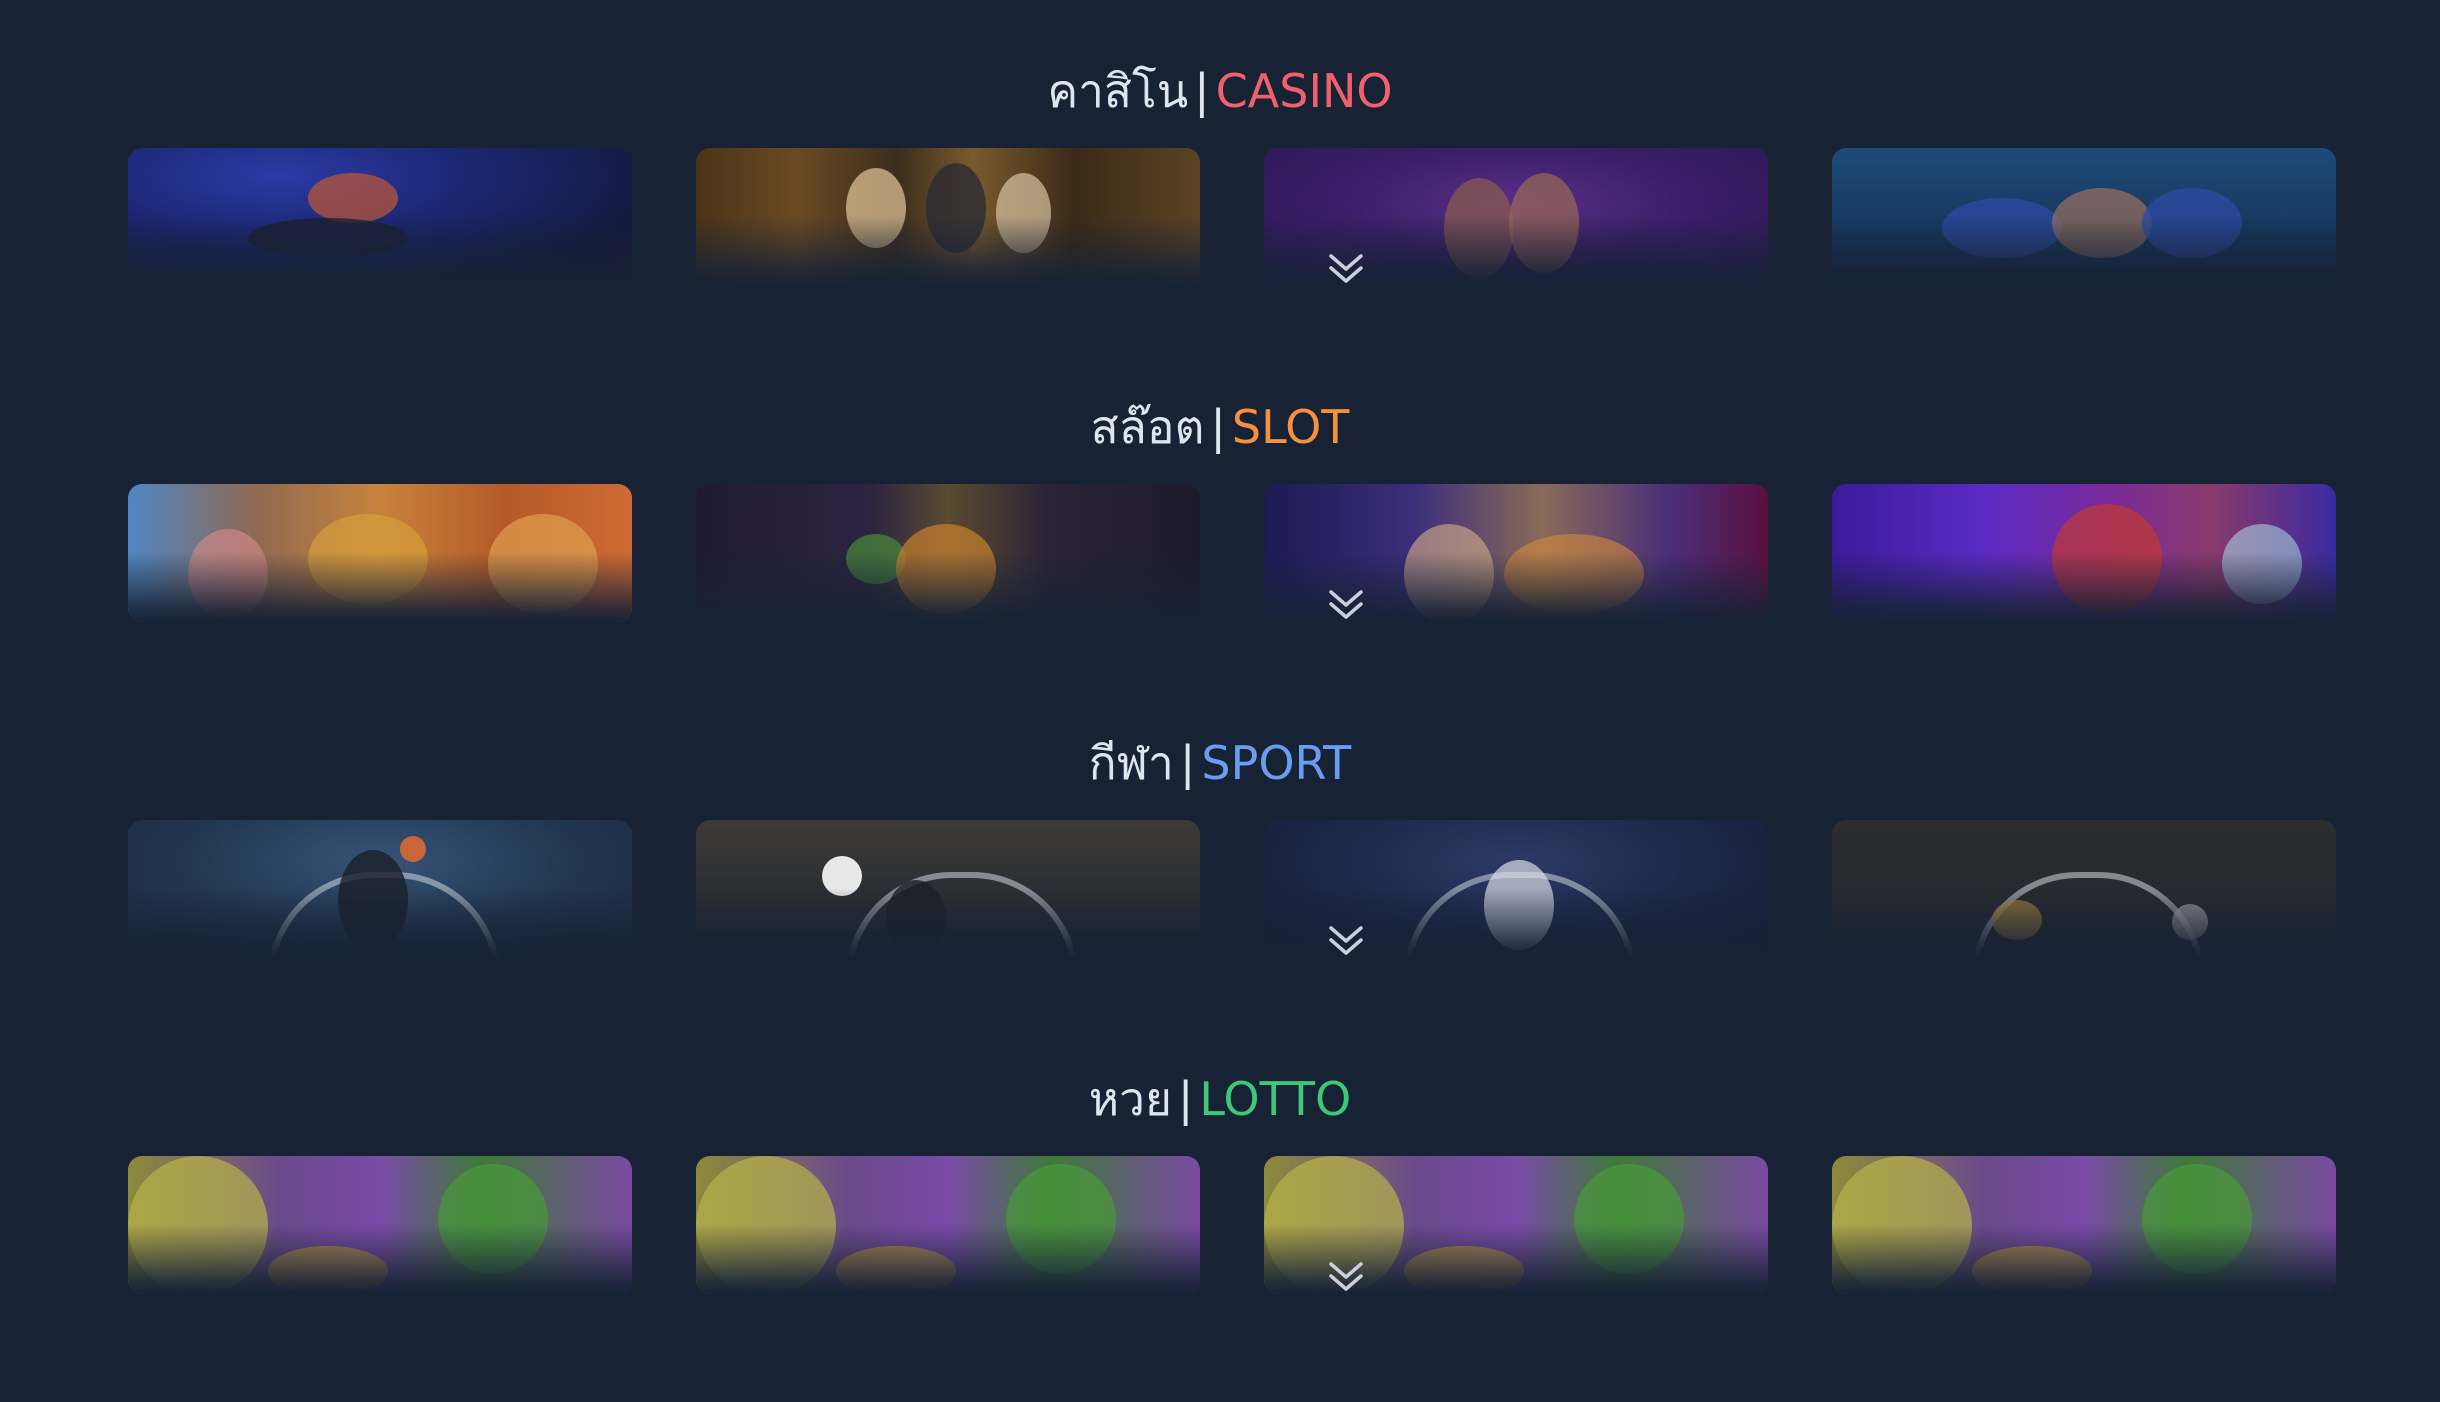 The height and width of the screenshot is (1402, 2440). I want to click on slot-section-title: สล๊อต | SLOT, so click(1220, 427).